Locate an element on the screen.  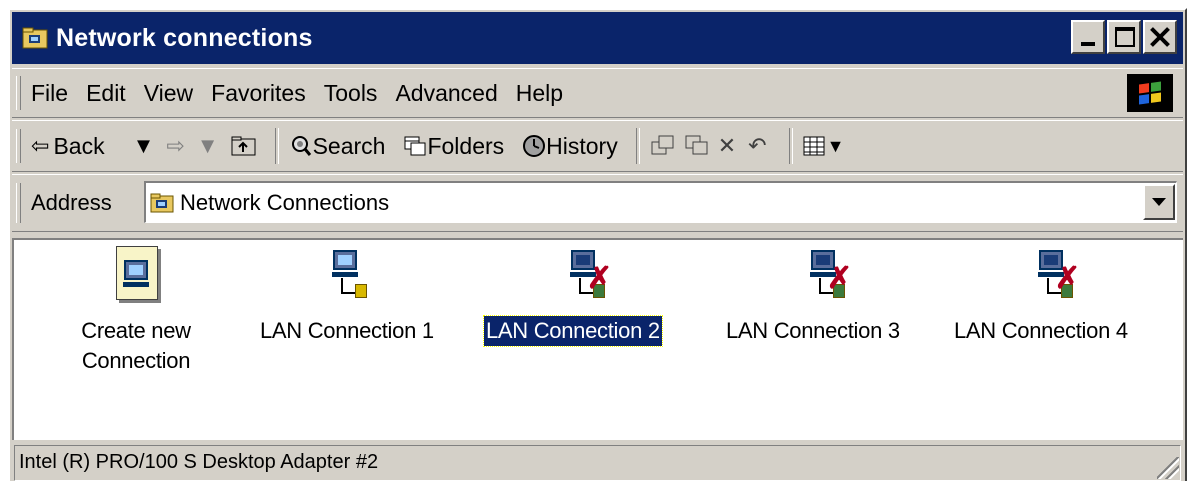
up-folder-button is located at coordinates (244, 146).